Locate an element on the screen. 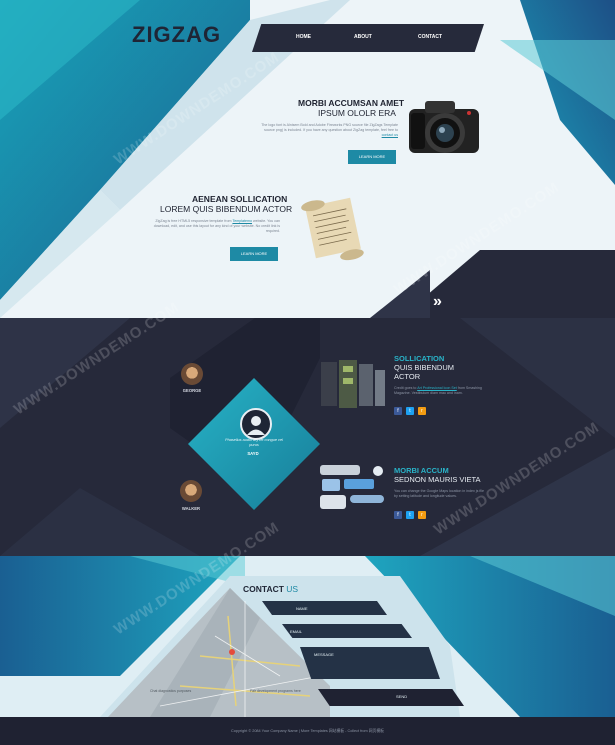 The height and width of the screenshot is (745, 615). name-field: NAME is located at coordinates (324, 608).